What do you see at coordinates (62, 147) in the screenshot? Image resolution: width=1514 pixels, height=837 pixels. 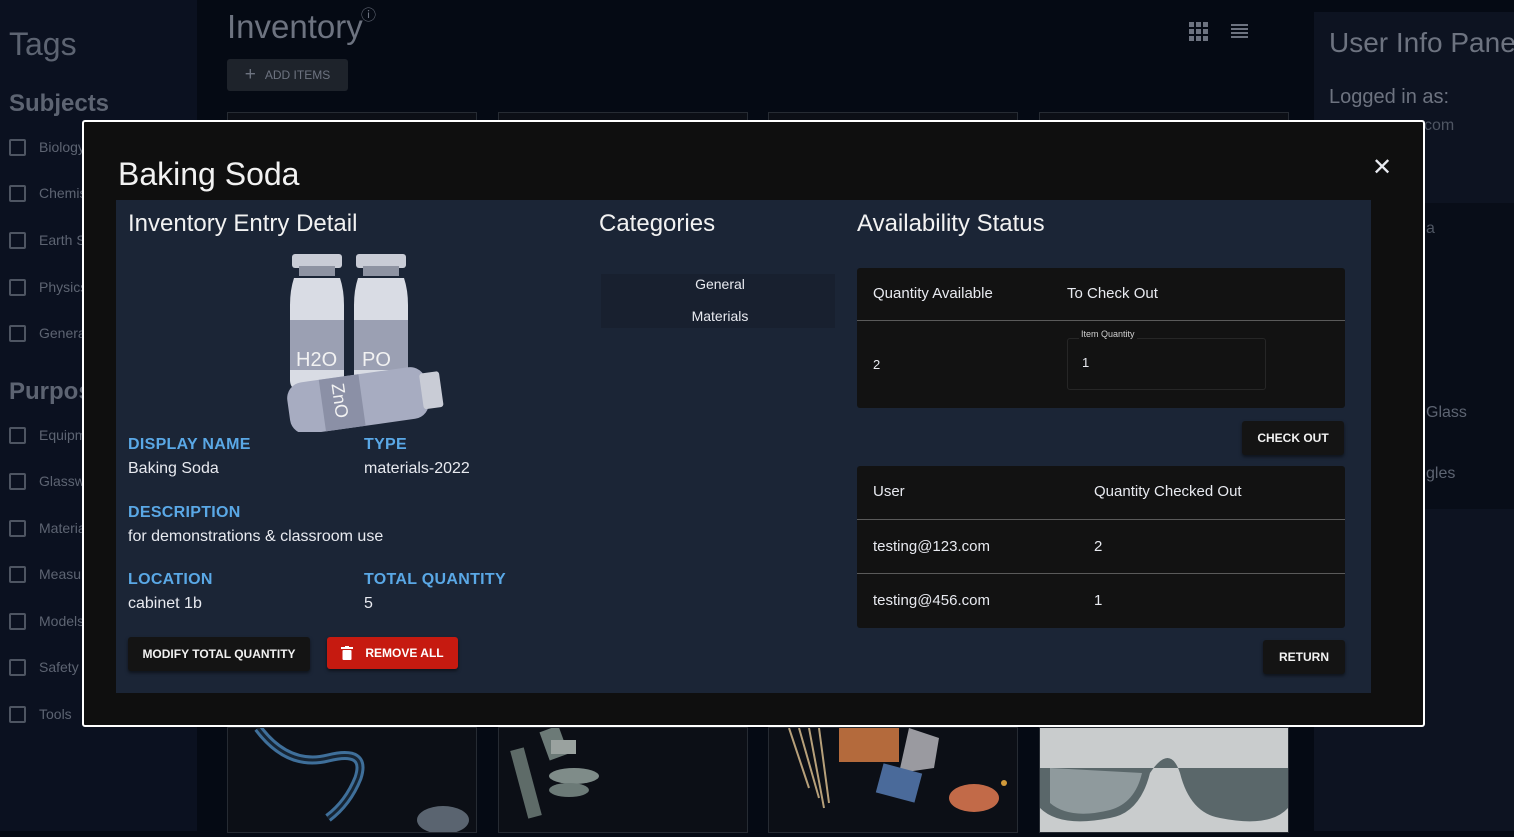 I see `tag-label: Biology` at bounding box center [62, 147].